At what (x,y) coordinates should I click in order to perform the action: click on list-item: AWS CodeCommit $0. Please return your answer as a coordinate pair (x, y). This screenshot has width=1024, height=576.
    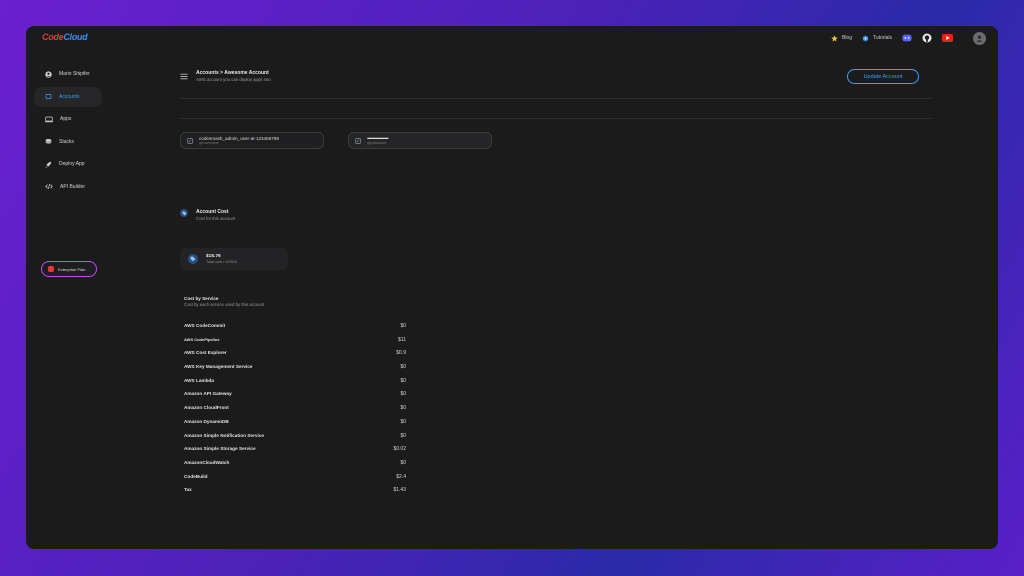
    Looking at the image, I should click on (295, 326).